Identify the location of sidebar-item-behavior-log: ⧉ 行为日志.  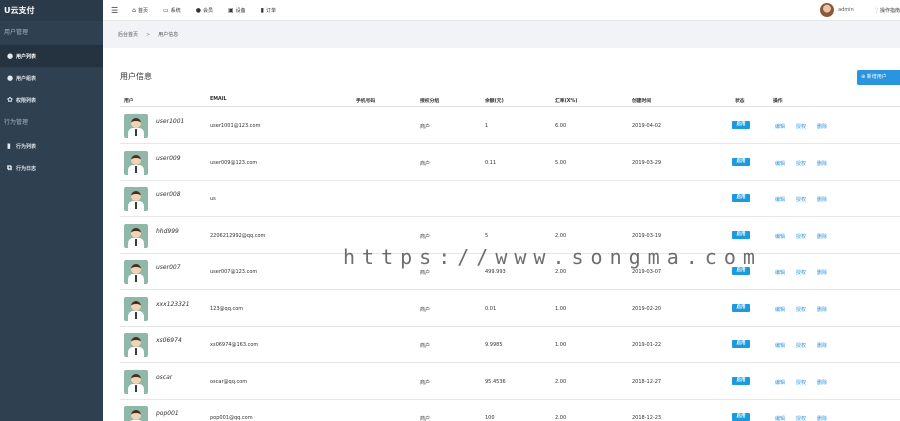
(51, 168).